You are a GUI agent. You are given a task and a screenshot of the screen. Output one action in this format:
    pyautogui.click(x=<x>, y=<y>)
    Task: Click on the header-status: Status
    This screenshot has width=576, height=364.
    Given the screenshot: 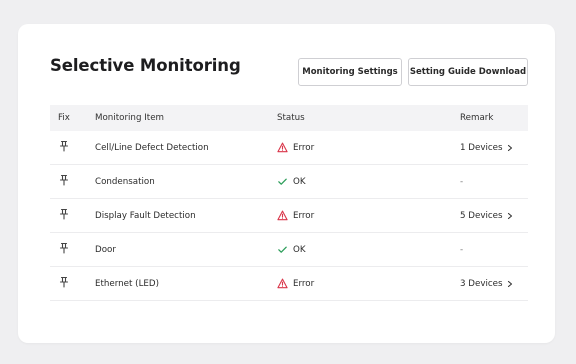 What is the action you would take?
    pyautogui.click(x=291, y=118)
    